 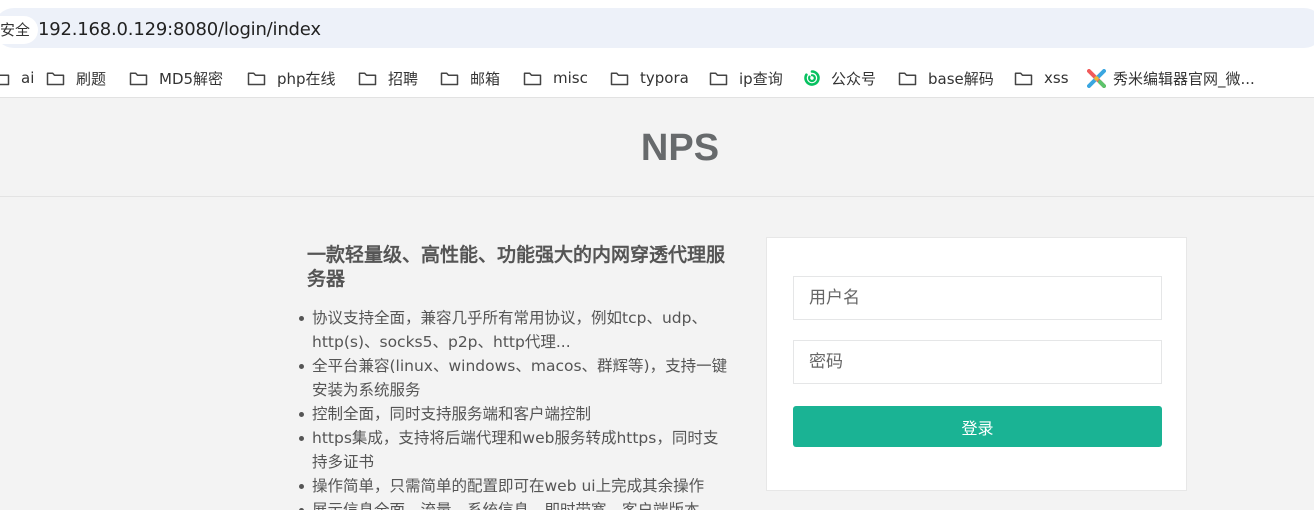 What do you see at coordinates (515, 450) in the screenshot?
I see `feature-item: https集成，支持将后端代理和web服务转成https，同时支持多证书` at bounding box center [515, 450].